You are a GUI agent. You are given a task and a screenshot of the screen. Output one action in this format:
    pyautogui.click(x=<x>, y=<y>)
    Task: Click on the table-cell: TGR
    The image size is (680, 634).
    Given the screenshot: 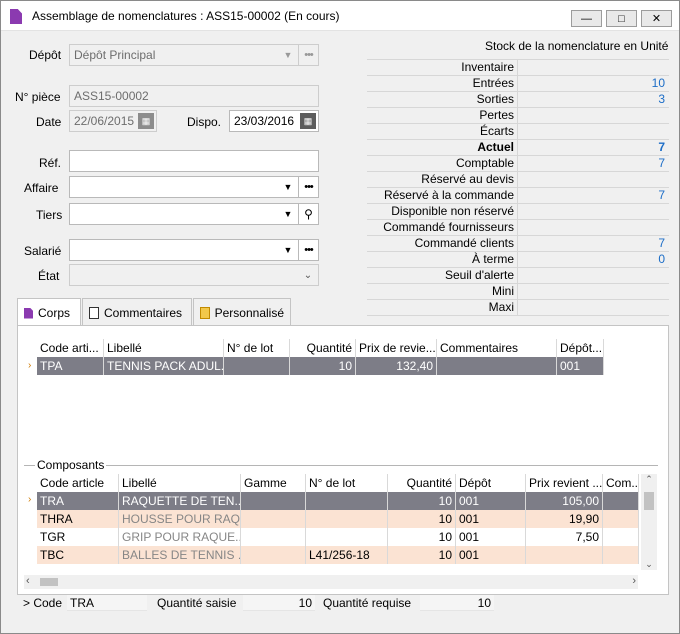 What is the action you would take?
    pyautogui.click(x=78, y=537)
    